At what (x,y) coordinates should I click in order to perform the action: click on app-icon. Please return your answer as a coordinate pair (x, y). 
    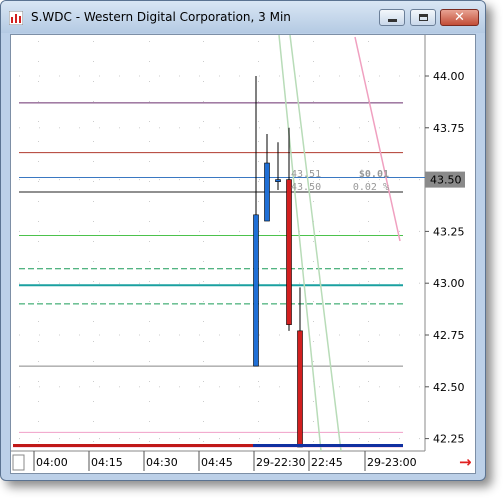
    Looking at the image, I should click on (16, 18).